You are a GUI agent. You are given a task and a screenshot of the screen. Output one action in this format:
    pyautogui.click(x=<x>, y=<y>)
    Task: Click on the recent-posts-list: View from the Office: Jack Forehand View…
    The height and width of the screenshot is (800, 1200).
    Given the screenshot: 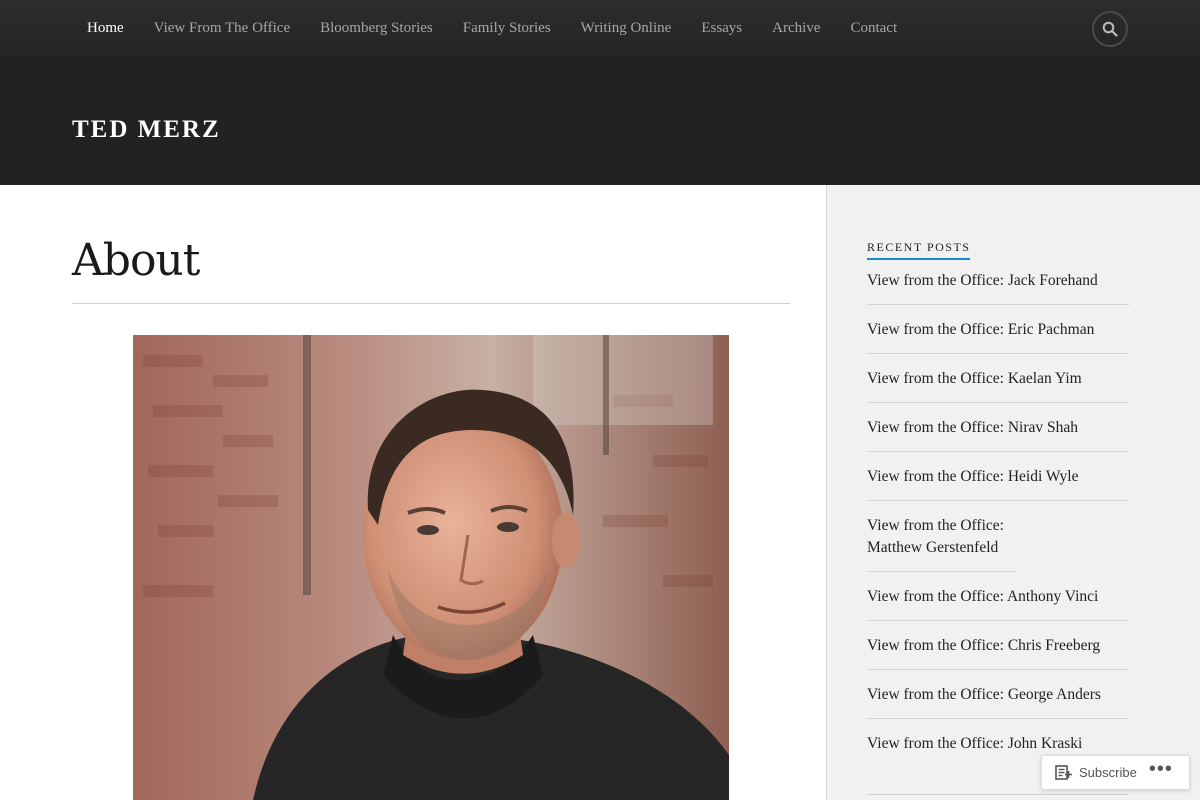 What is the action you would take?
    pyautogui.click(x=998, y=524)
    